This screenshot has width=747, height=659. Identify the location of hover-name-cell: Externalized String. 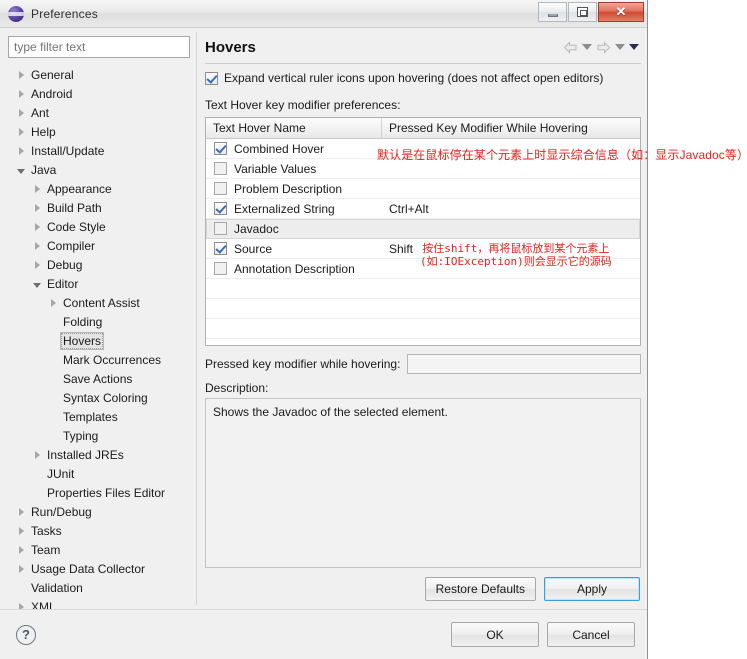
(294, 209).